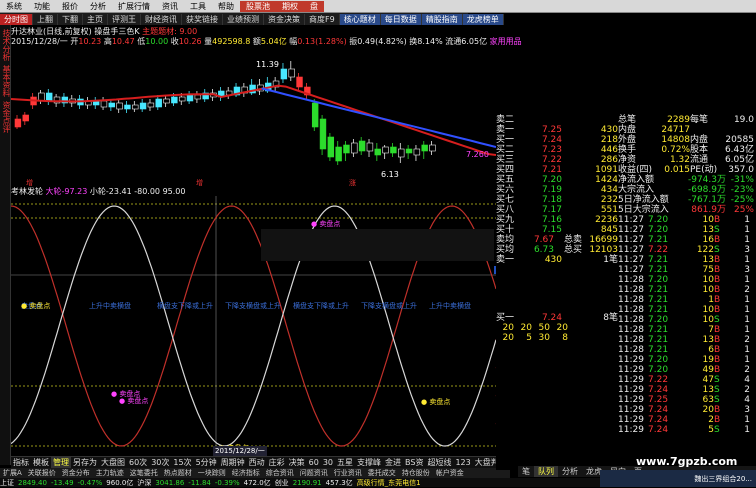  Describe the element at coordinates (113, 462) in the screenshot. I see `indicator-tab-4: 大盘图` at that location.